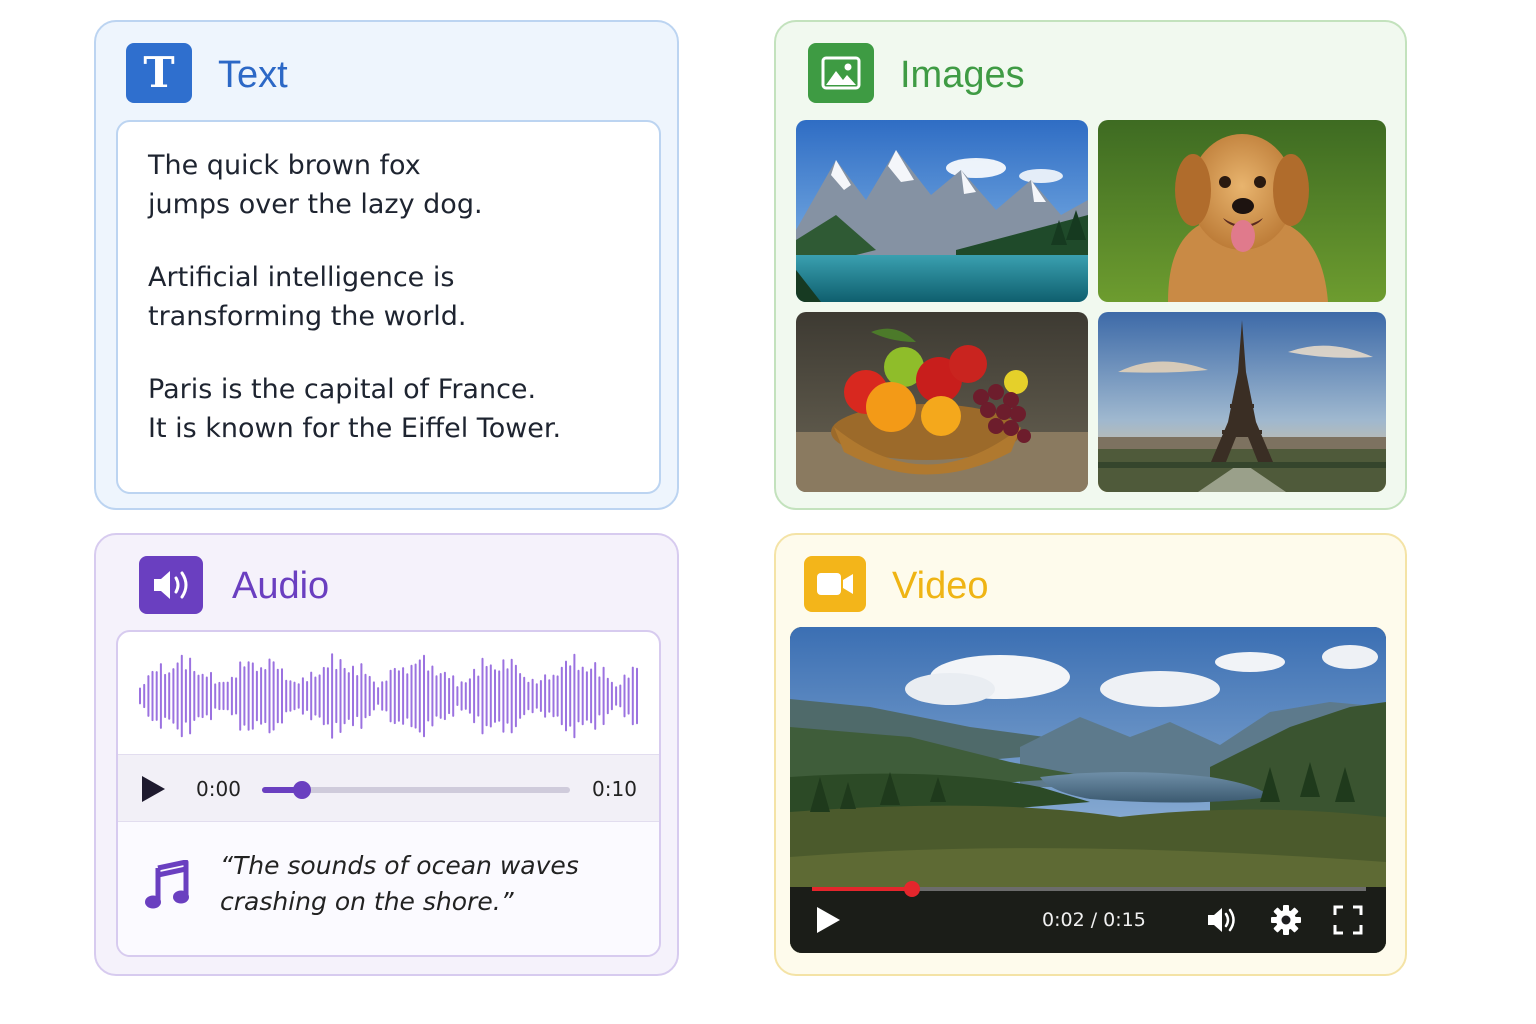  Describe the element at coordinates (1242, 211) in the screenshot. I see `golden-retriever-image` at that location.